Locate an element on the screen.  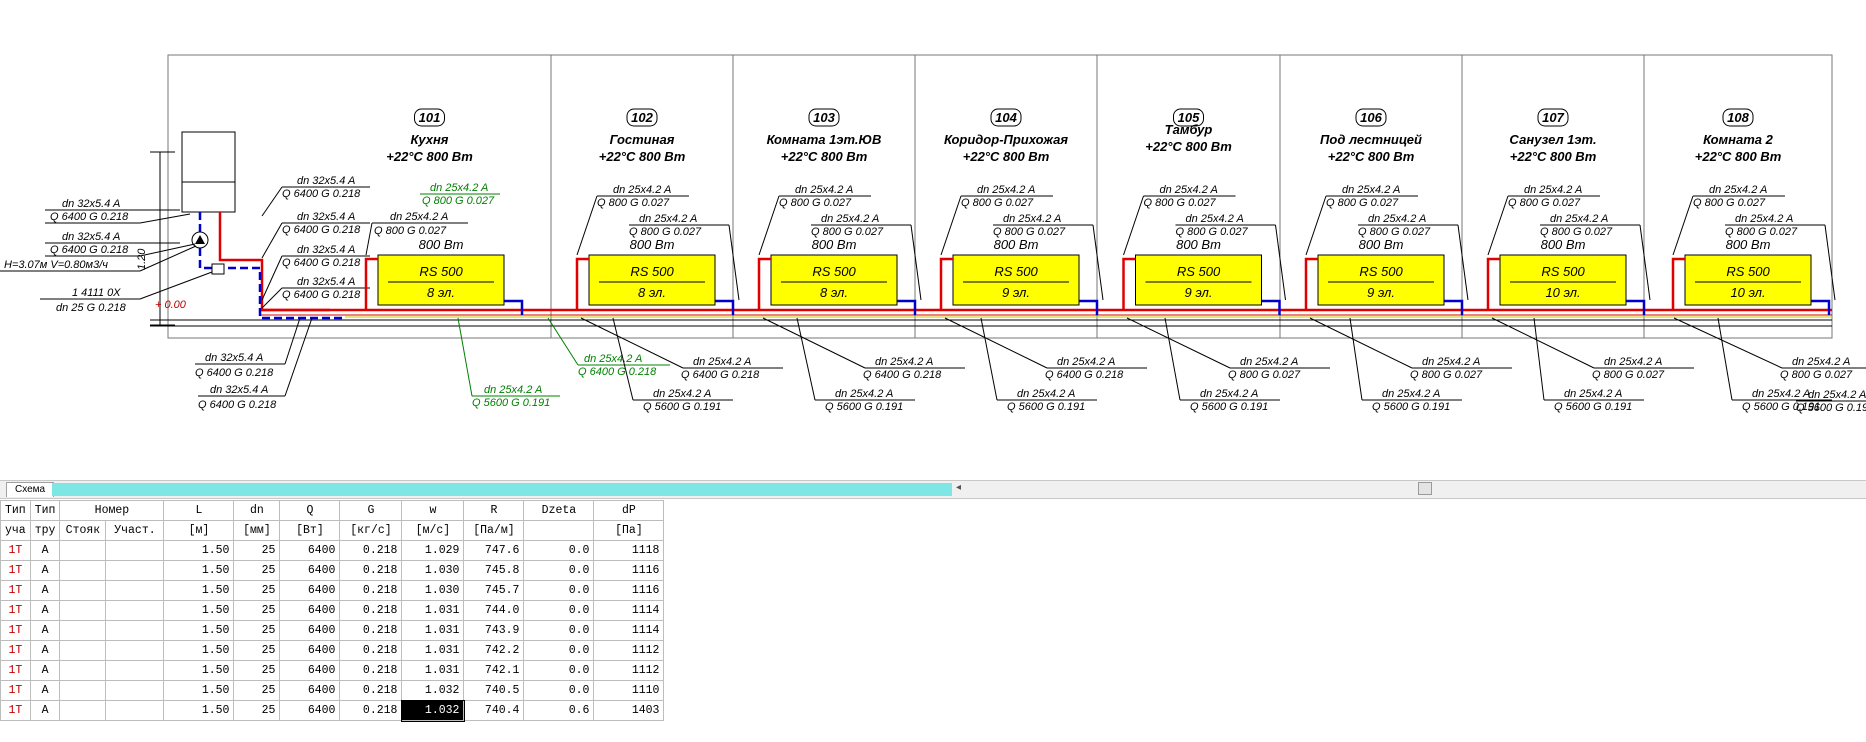
table-cell: 745.7 is located at coordinates (494, 590).